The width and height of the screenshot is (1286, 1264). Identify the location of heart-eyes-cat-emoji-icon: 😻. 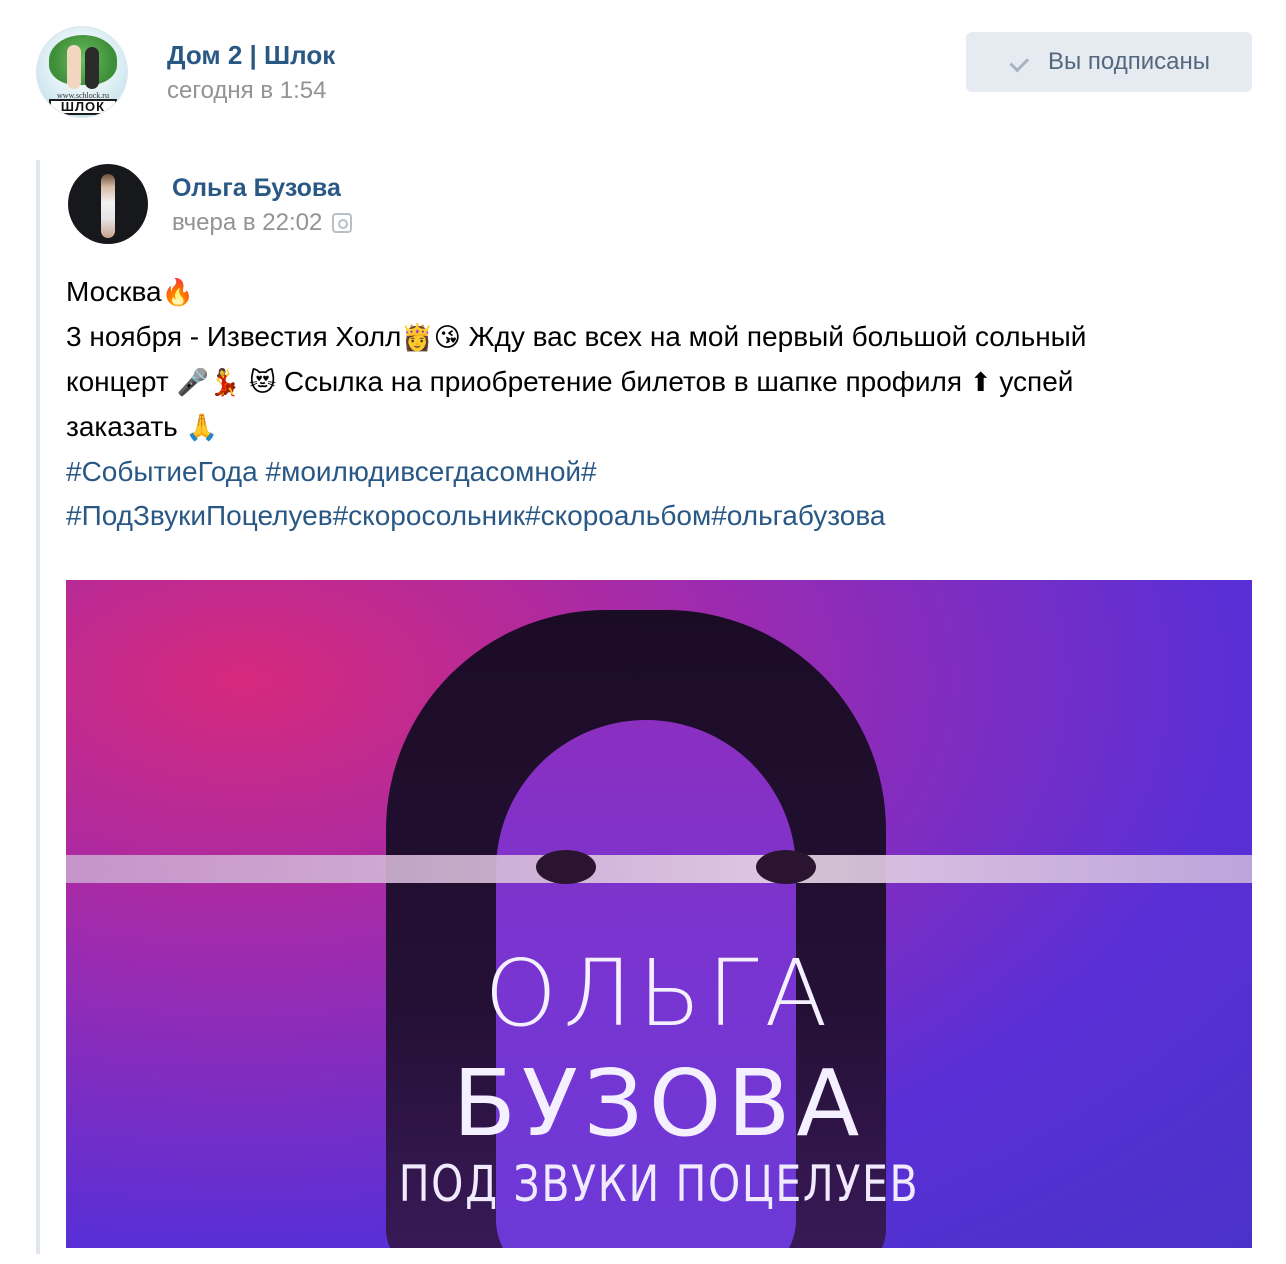
(263, 383).